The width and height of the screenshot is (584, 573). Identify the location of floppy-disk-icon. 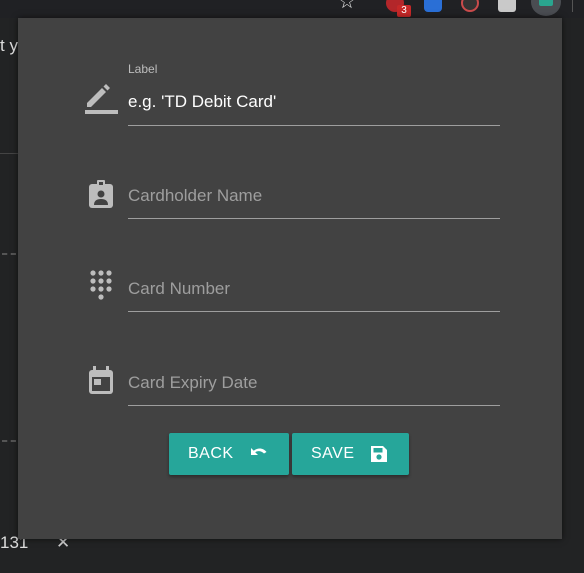
(379, 454).